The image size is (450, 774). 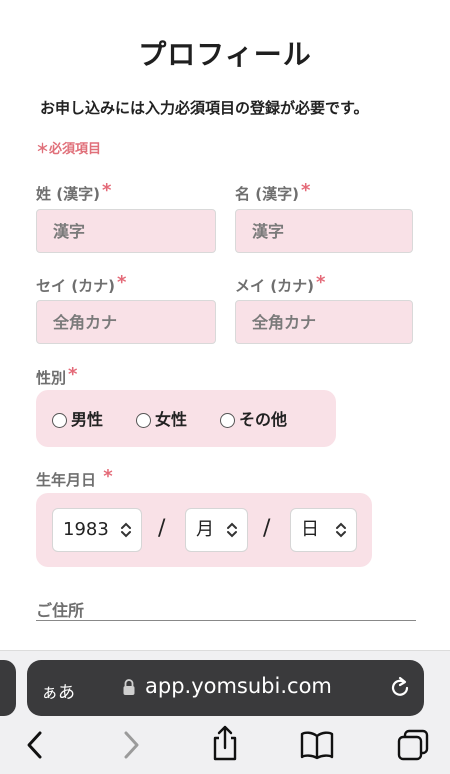 I want to click on back-icon, so click(x=35, y=745).